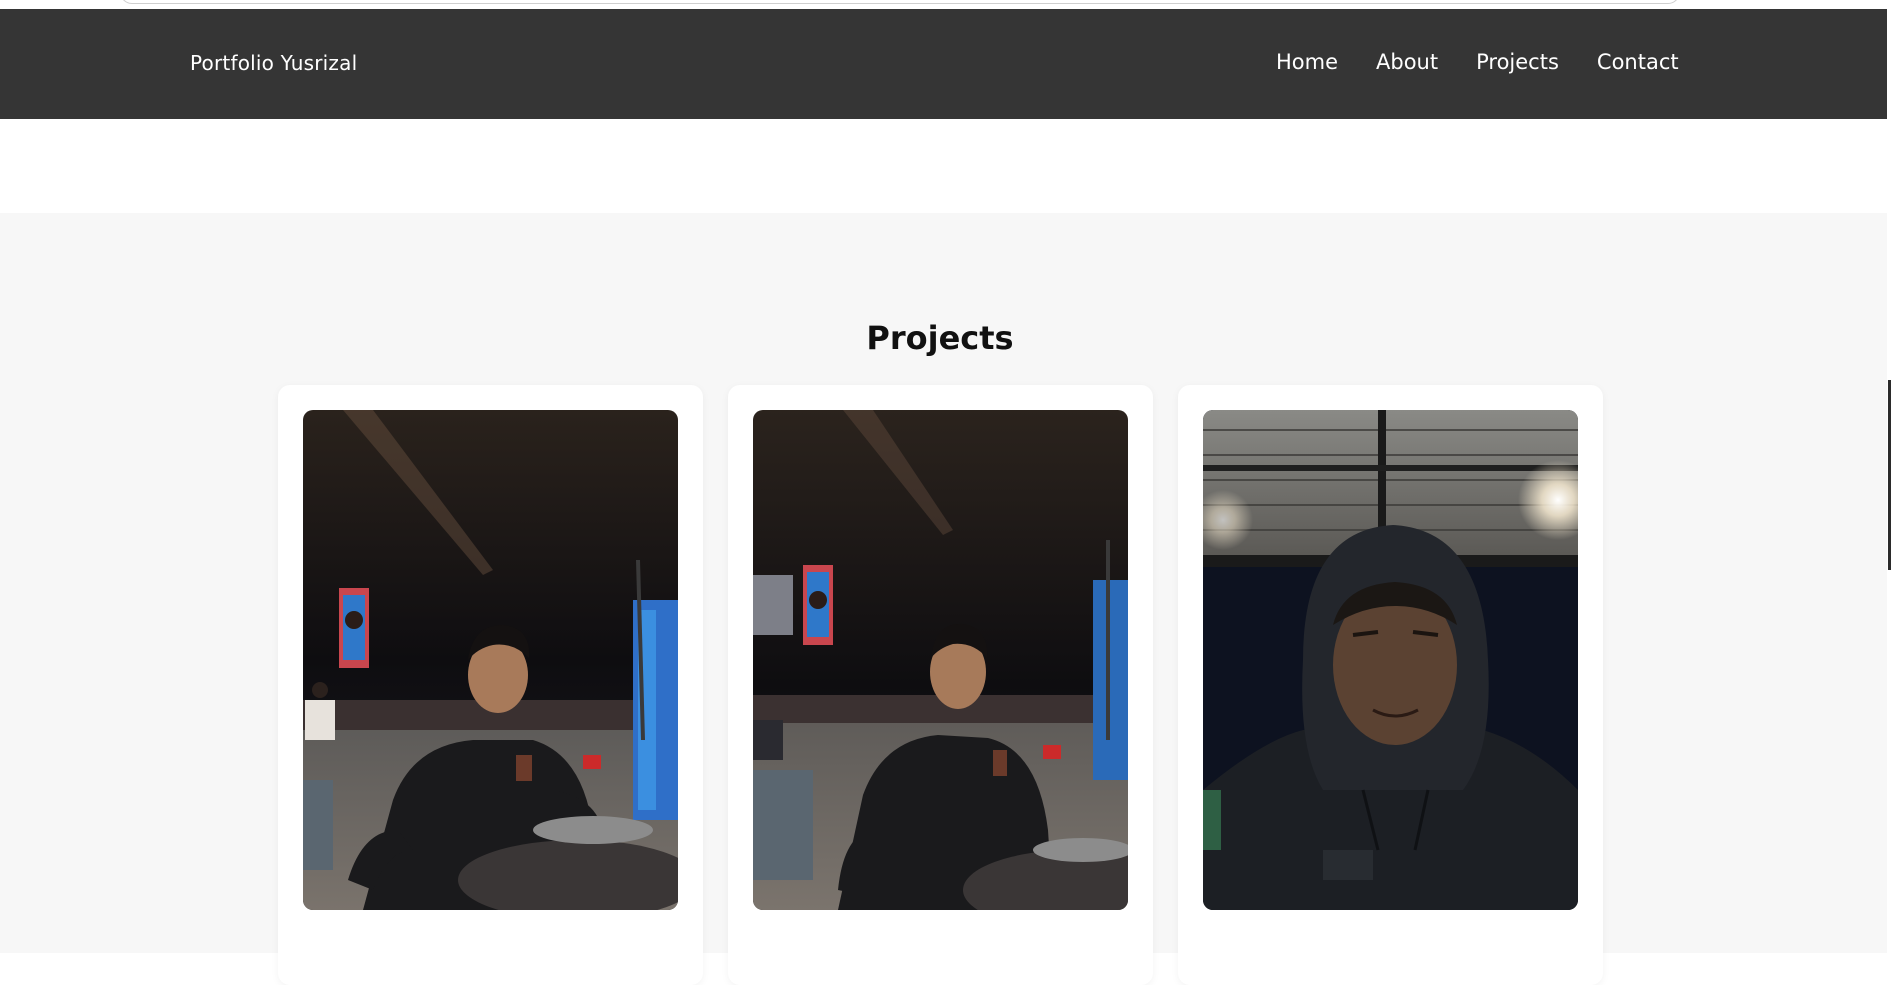 The height and width of the screenshot is (985, 1891). What do you see at coordinates (1307, 62) in the screenshot?
I see `nav-link-home: Home` at bounding box center [1307, 62].